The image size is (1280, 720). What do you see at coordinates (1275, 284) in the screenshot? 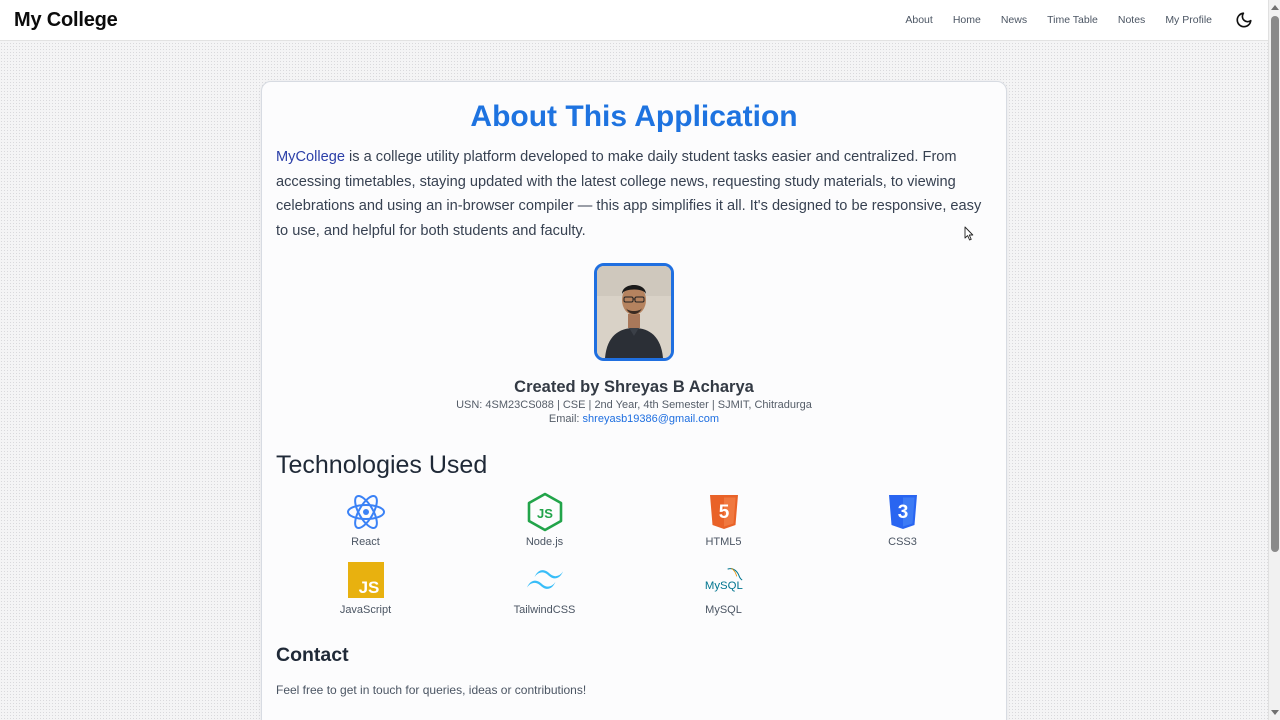
I see `scrollbar-thumb` at bounding box center [1275, 284].